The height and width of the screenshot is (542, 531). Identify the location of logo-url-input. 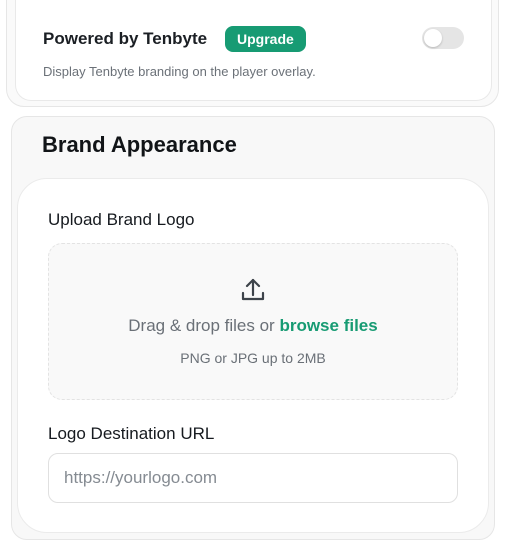
(253, 478).